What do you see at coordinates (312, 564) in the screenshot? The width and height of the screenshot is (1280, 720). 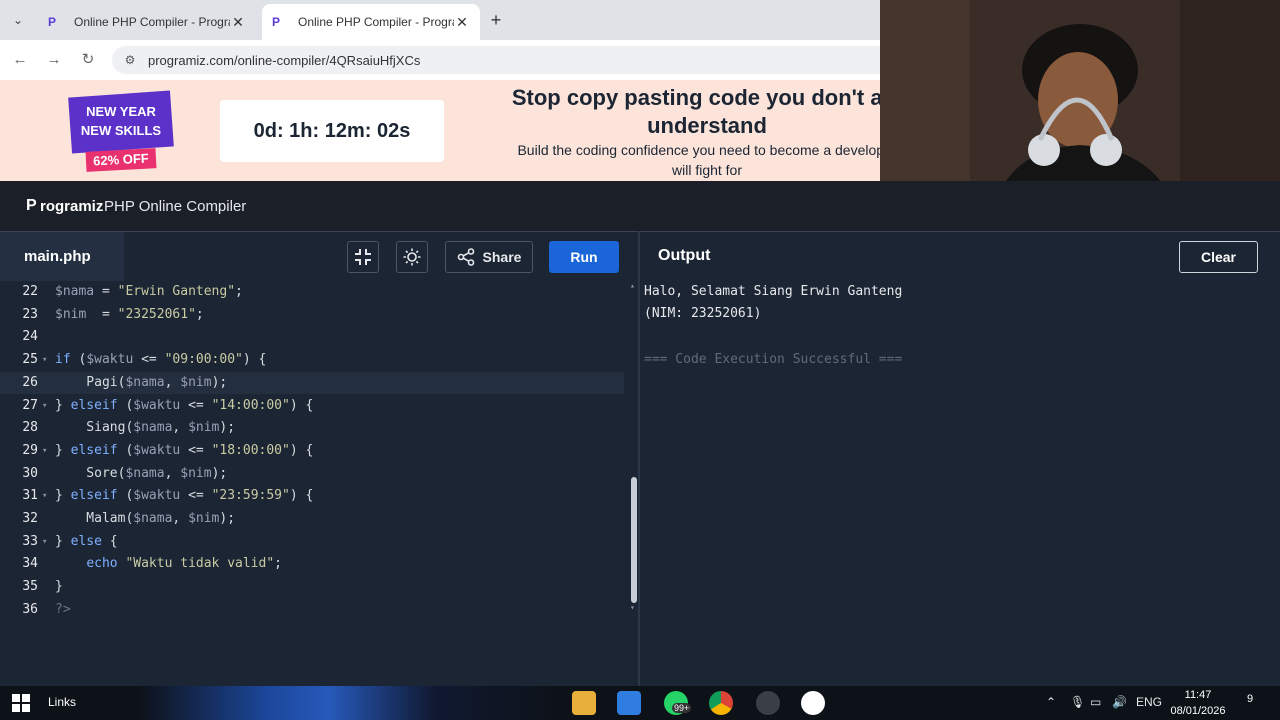 I see `code-line: 34 echo "Waktu tidak valid";` at bounding box center [312, 564].